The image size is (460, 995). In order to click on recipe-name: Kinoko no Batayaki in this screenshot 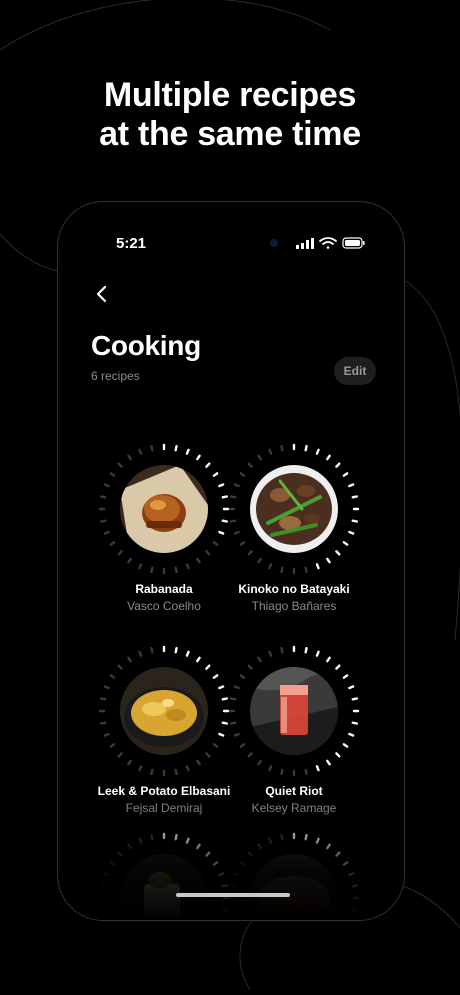, I will do `click(294, 589)`.